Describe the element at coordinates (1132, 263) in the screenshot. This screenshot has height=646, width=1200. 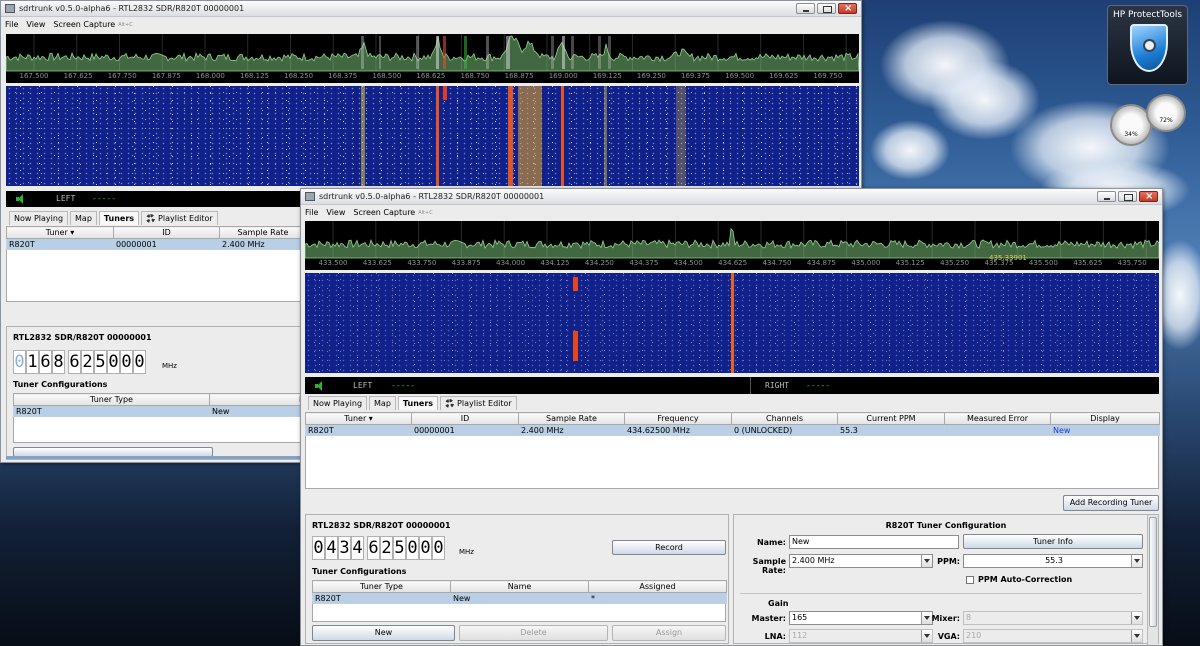
I see `frequency-tick-label: 435.750` at that location.